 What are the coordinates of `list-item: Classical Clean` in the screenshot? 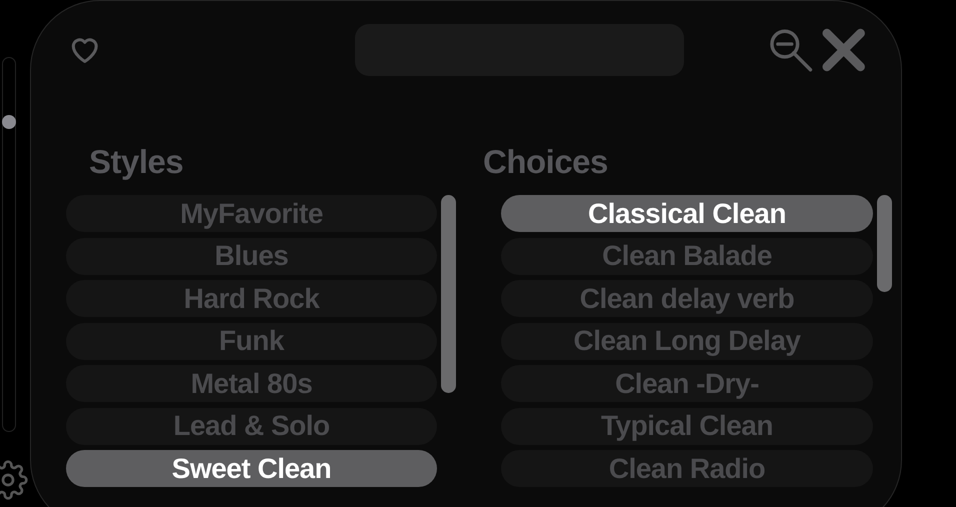 It's located at (687, 213).